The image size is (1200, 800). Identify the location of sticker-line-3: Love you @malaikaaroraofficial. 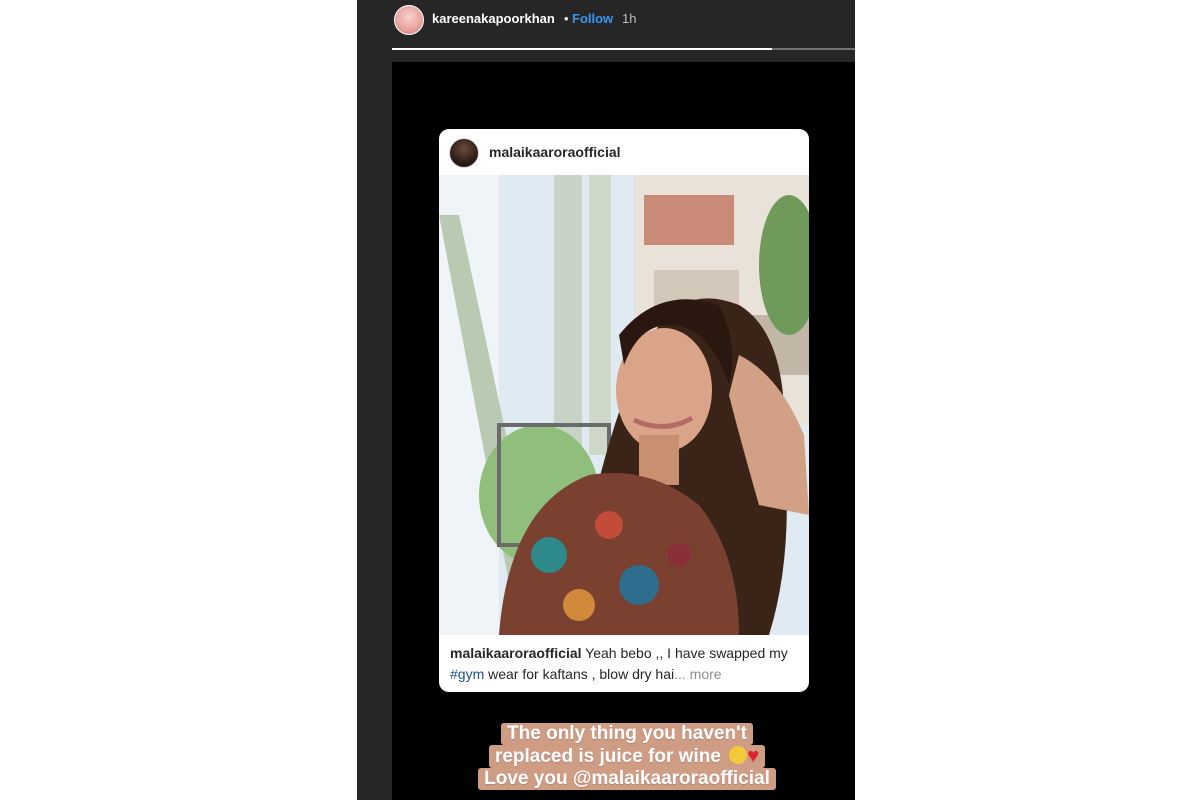
(627, 779).